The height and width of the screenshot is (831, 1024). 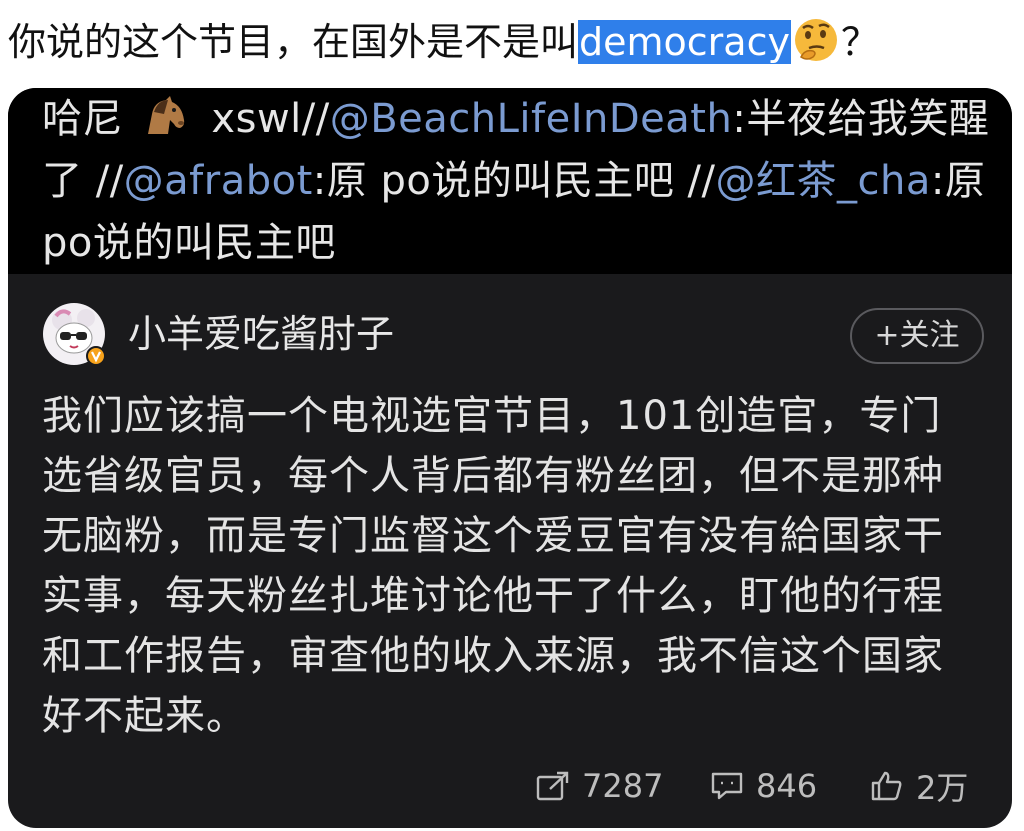 I want to click on repost-part3: :原 po说的叫民主吧 //, so click(x=514, y=181).